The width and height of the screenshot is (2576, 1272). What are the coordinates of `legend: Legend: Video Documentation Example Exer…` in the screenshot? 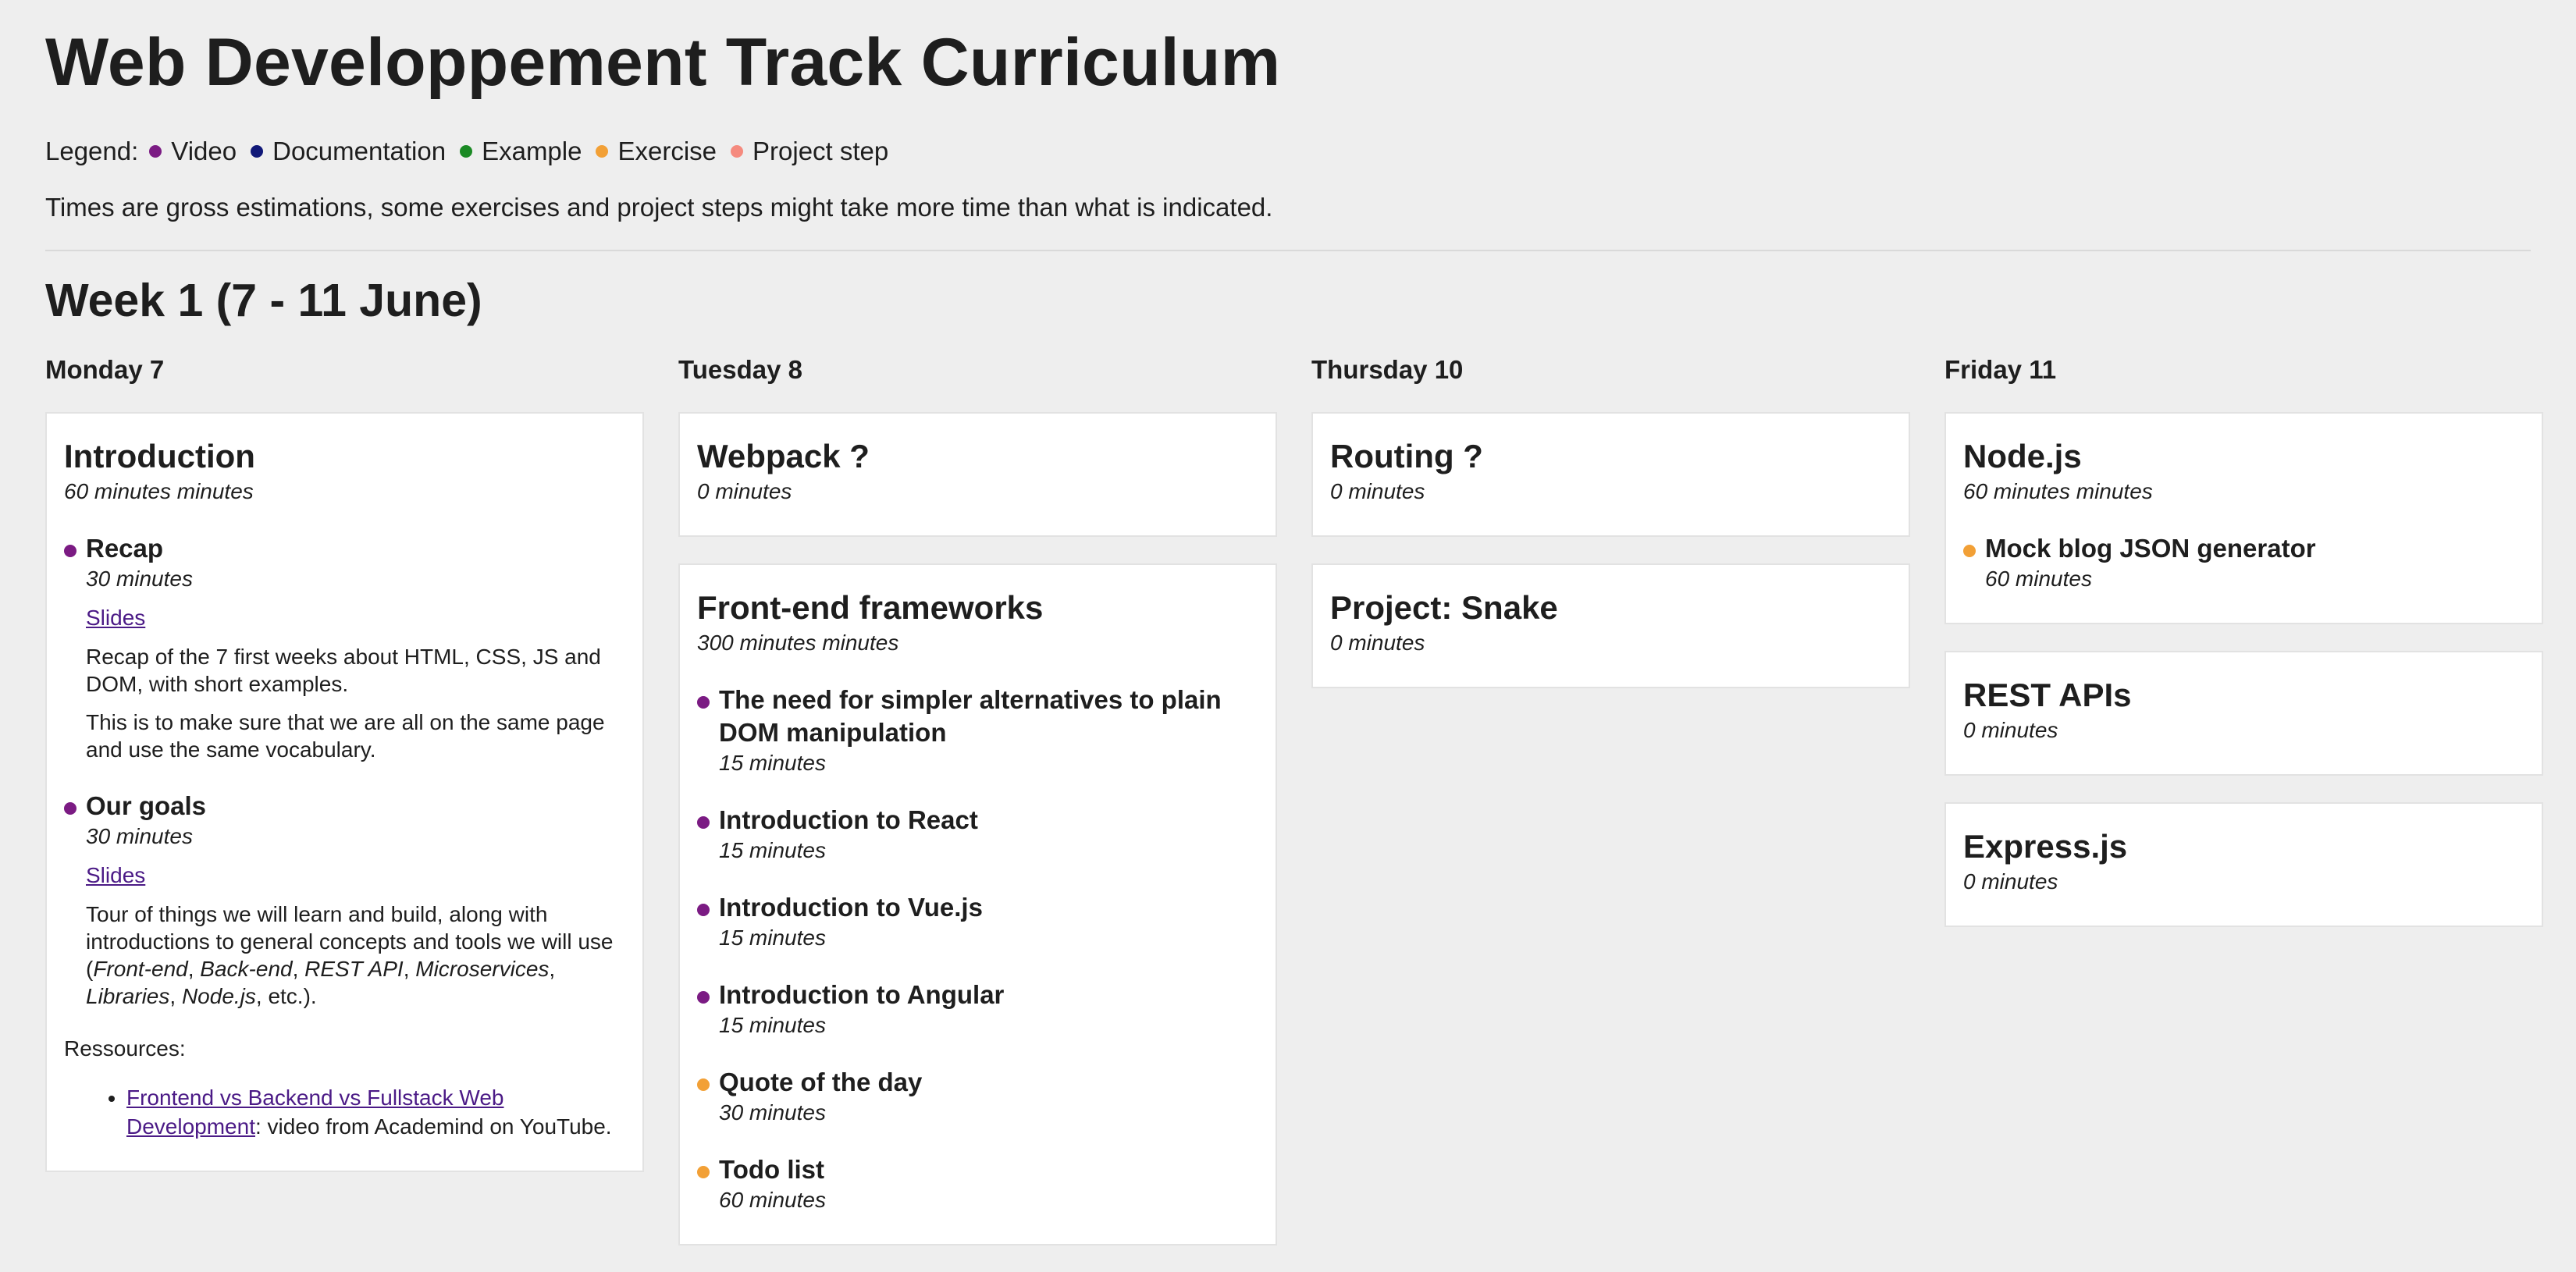 It's located at (1288, 151).